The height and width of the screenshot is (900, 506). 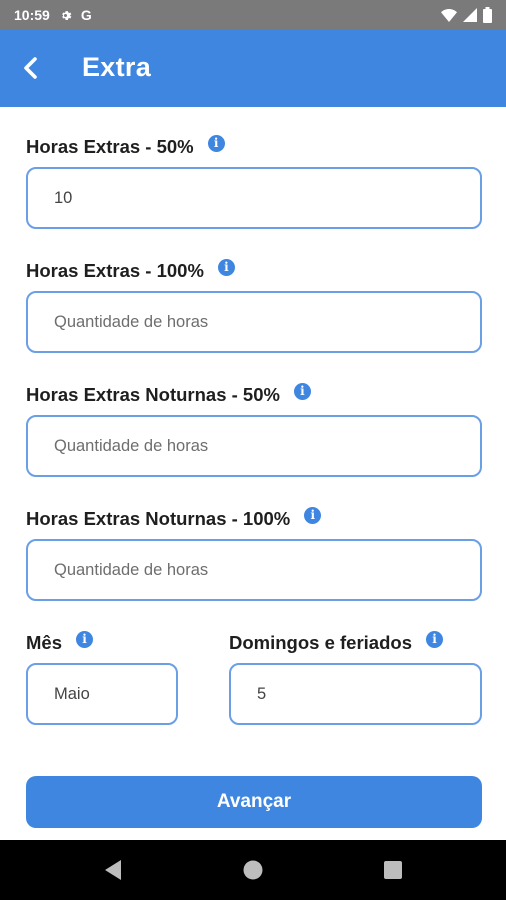 I want to click on chevron-left-icon, so click(x=30, y=68).